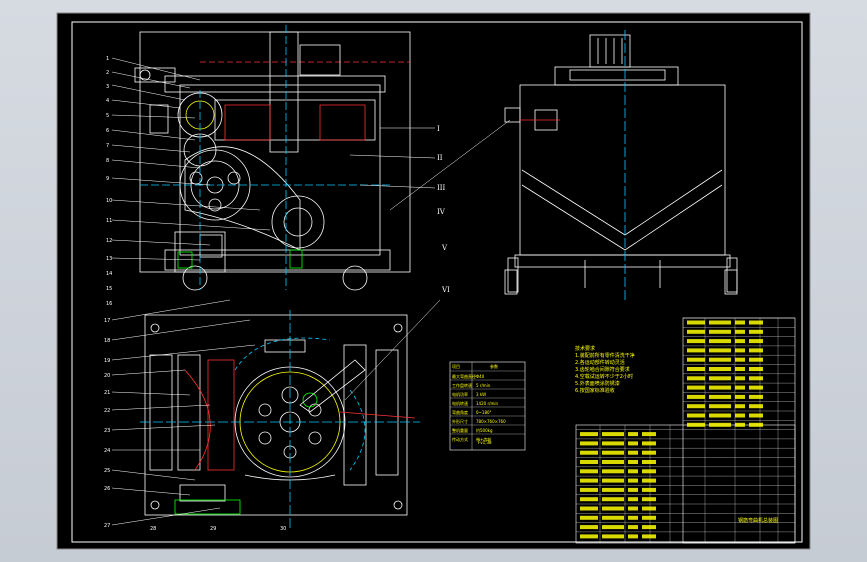 This screenshot has height=562, width=867. I want to click on spec-row-value: 3 kW, so click(481, 394).